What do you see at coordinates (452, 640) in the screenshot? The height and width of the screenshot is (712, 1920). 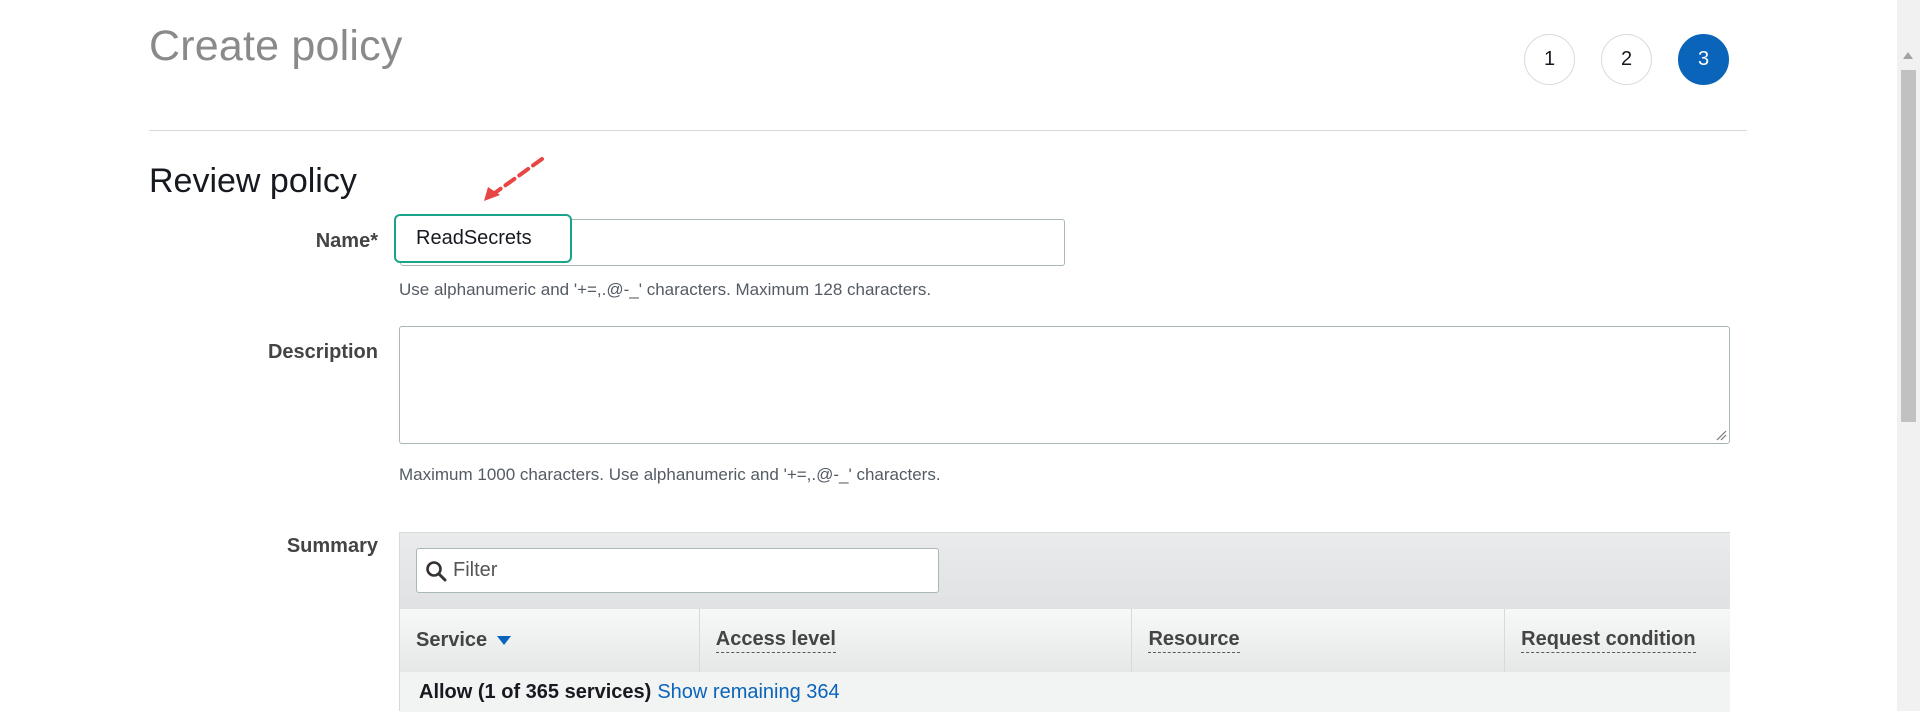 I see `column-service-label: Service` at bounding box center [452, 640].